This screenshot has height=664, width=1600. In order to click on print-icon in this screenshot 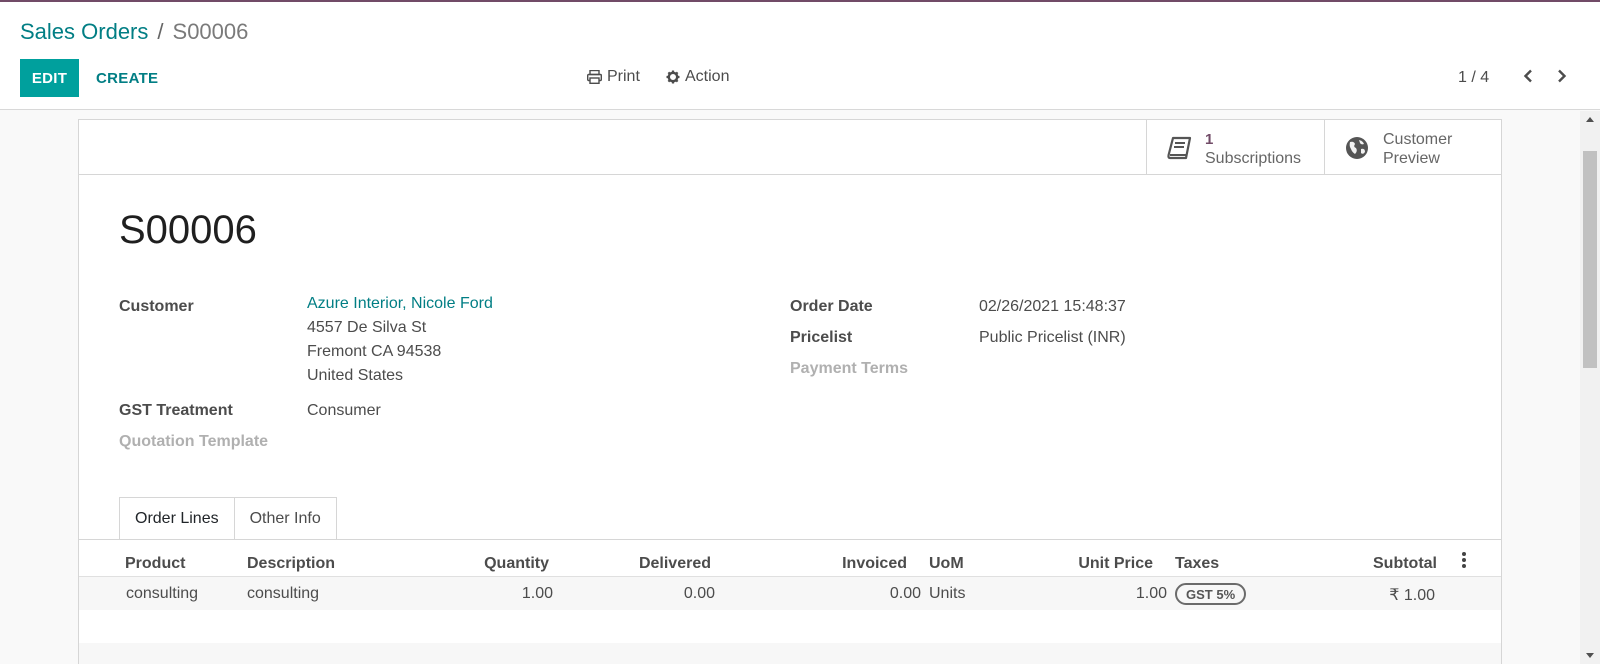, I will do `click(594, 77)`.